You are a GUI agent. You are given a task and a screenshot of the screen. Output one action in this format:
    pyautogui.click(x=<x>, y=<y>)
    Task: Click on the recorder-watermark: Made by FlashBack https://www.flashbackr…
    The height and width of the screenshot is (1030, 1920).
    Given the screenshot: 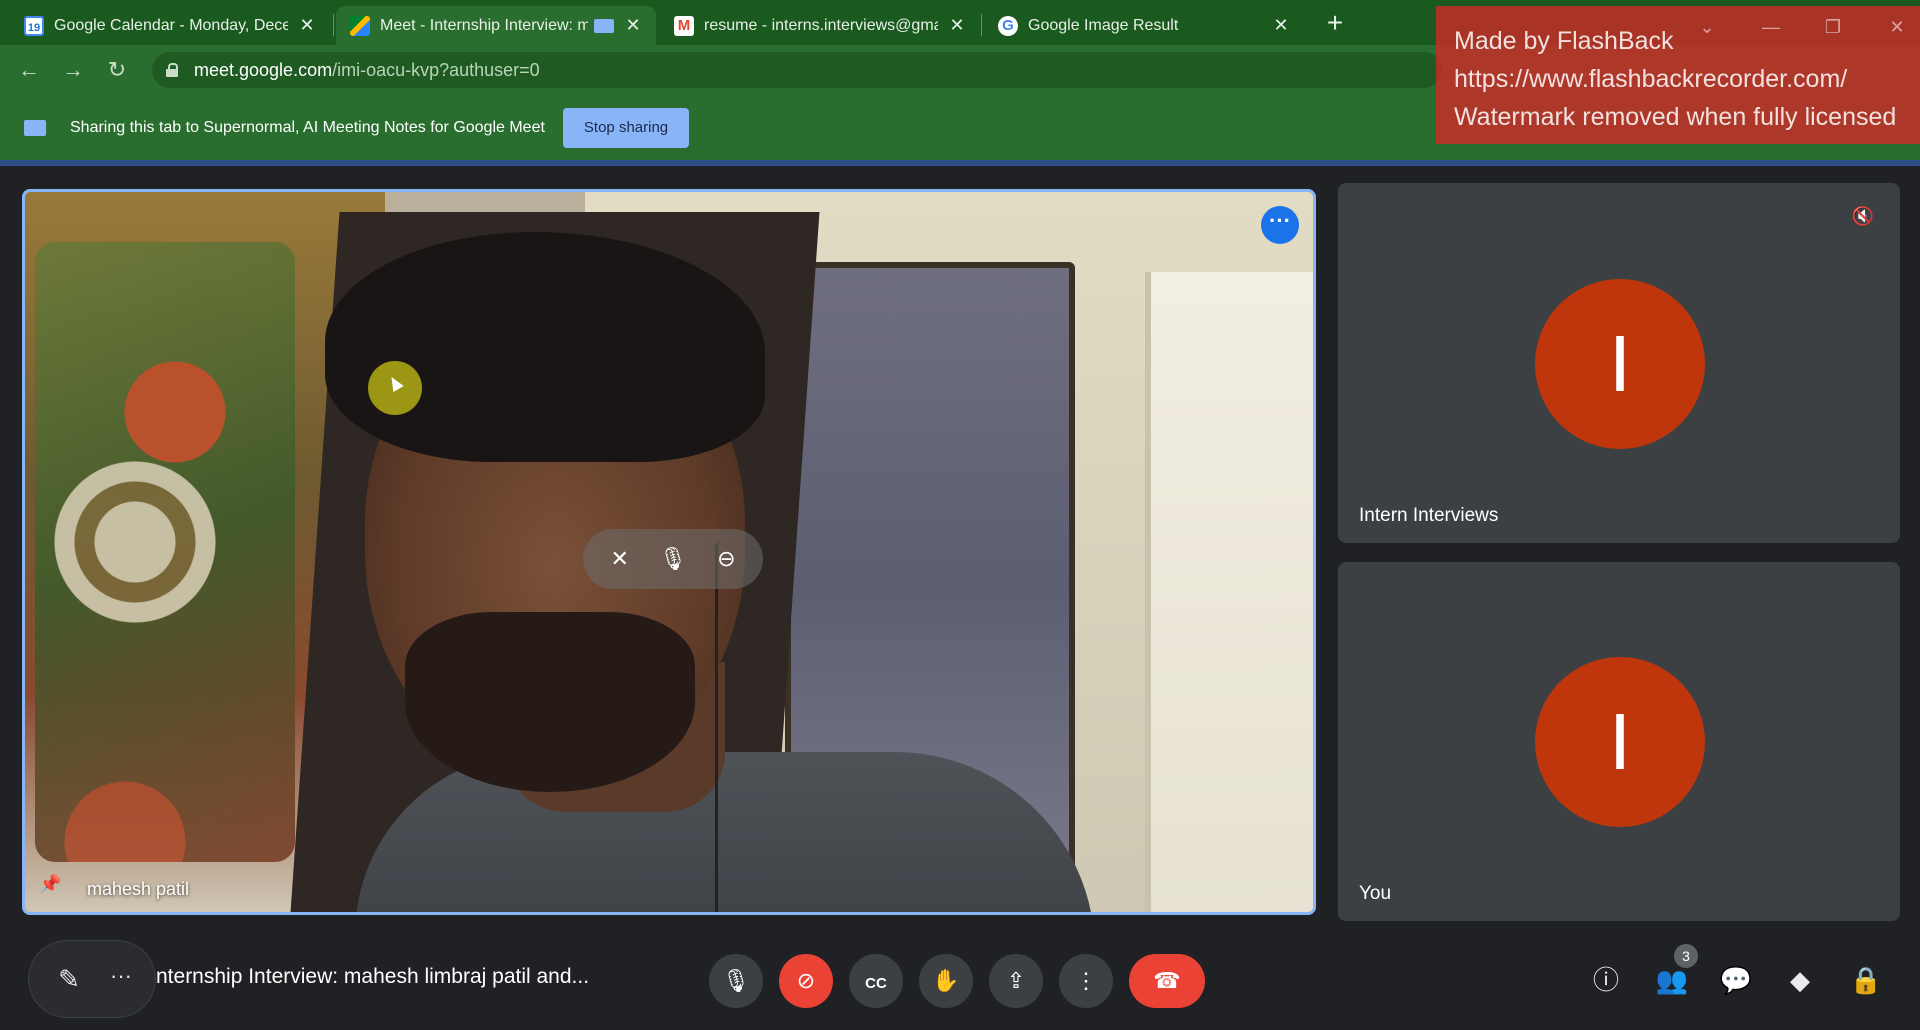 What is the action you would take?
    pyautogui.click(x=1678, y=75)
    